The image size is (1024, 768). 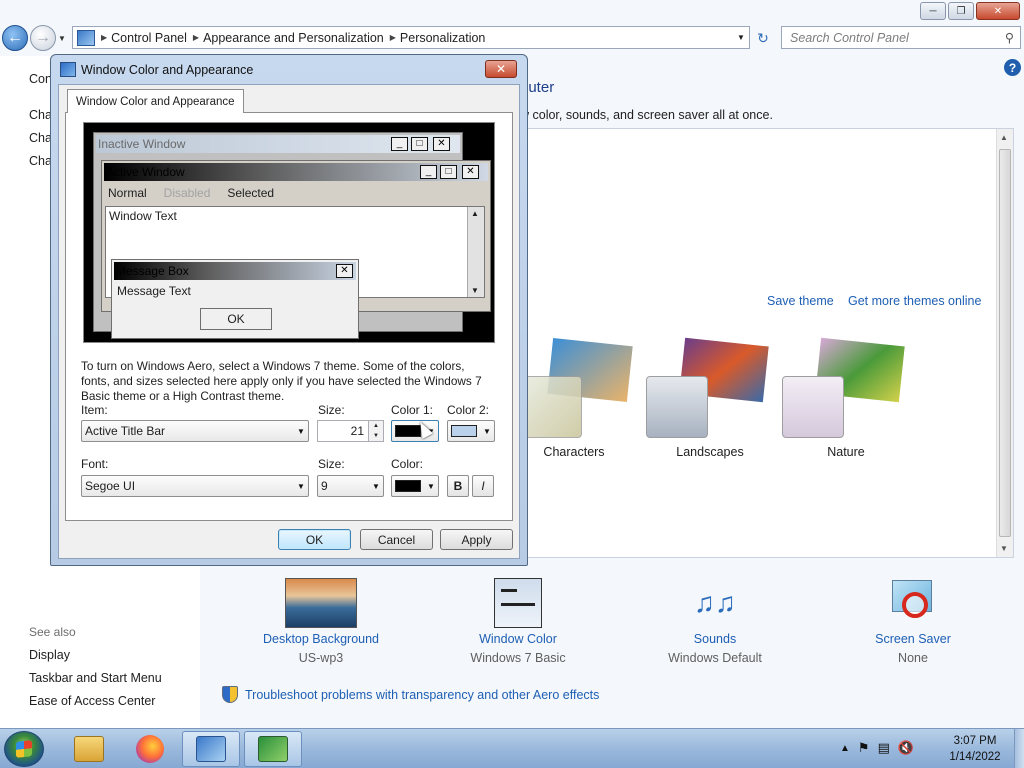 I want to click on dialog-title-bar: Window Color and Appearance ✕, so click(x=289, y=69).